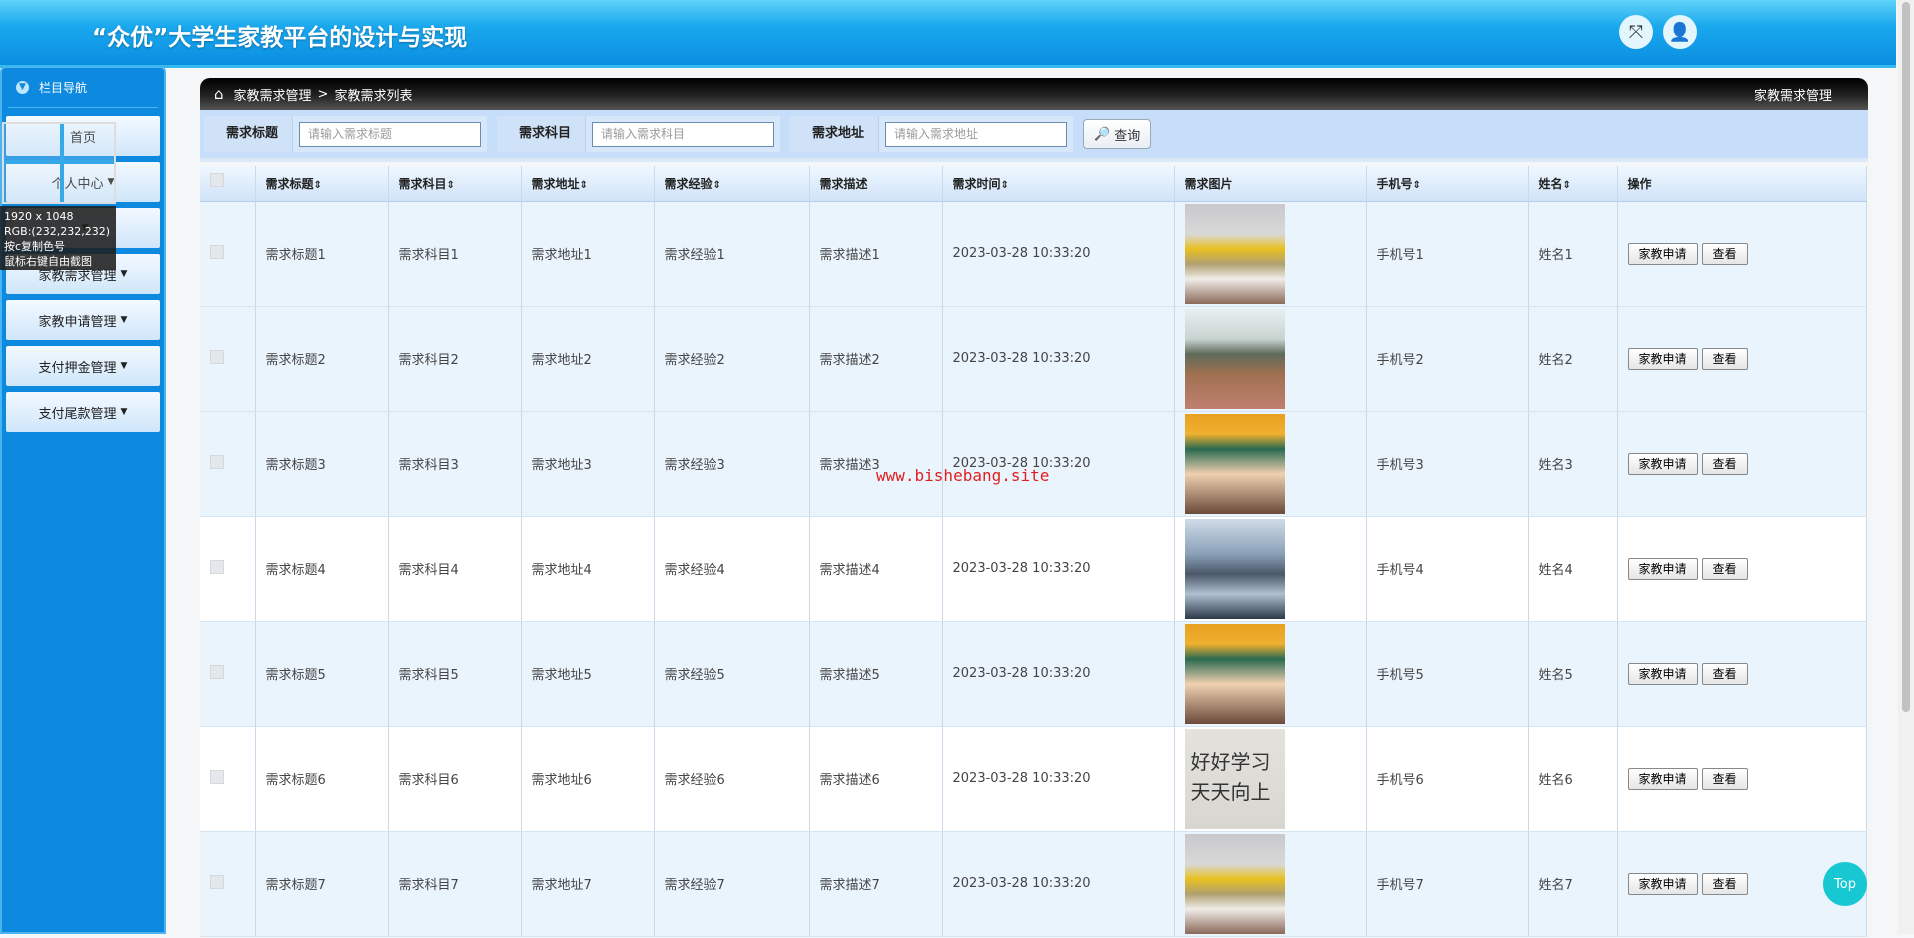  Describe the element at coordinates (219, 94) in the screenshot. I see `home-icon: ⌂` at that location.